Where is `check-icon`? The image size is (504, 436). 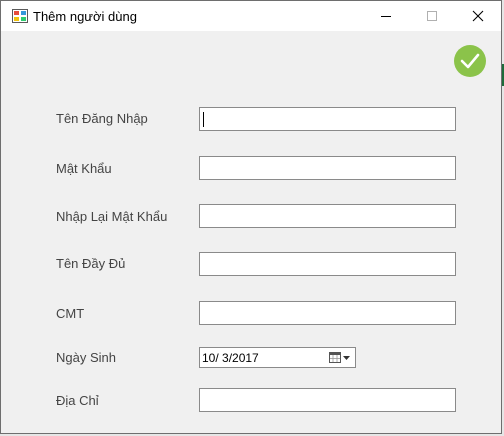
check-icon is located at coordinates (470, 61).